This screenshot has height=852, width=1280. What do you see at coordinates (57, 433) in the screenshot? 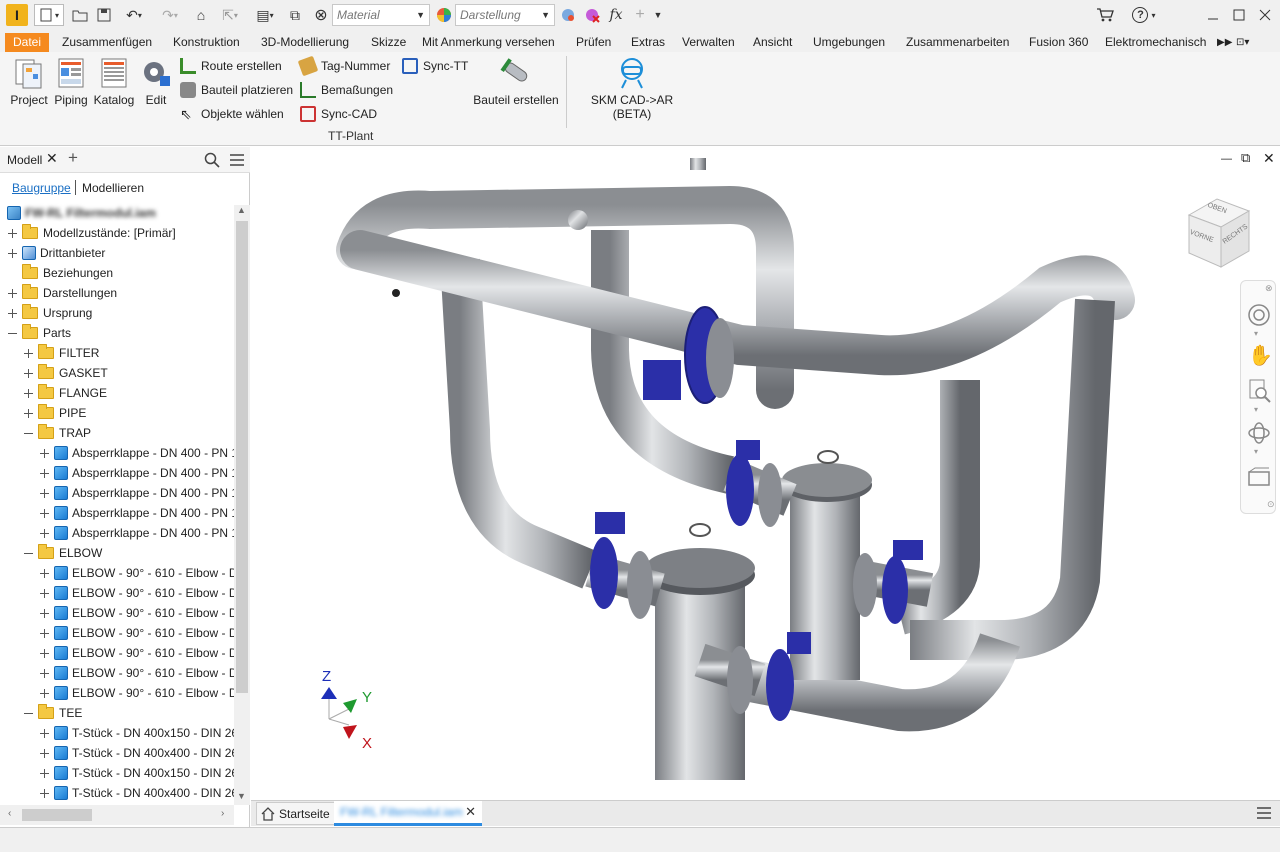
I see `tree-item: TRAP` at bounding box center [57, 433].